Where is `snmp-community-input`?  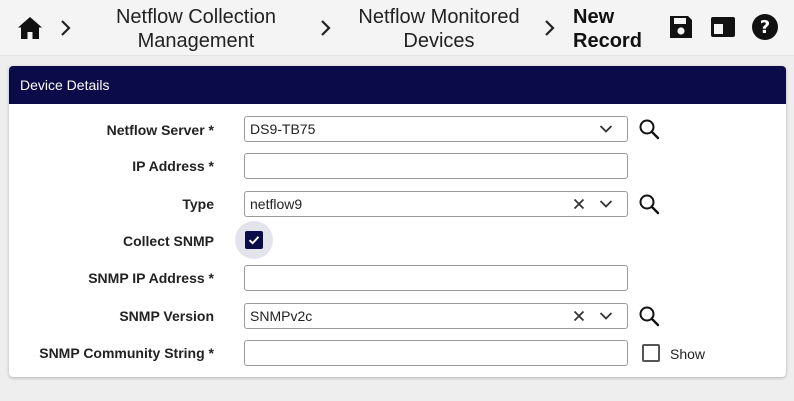
snmp-community-input is located at coordinates (436, 353).